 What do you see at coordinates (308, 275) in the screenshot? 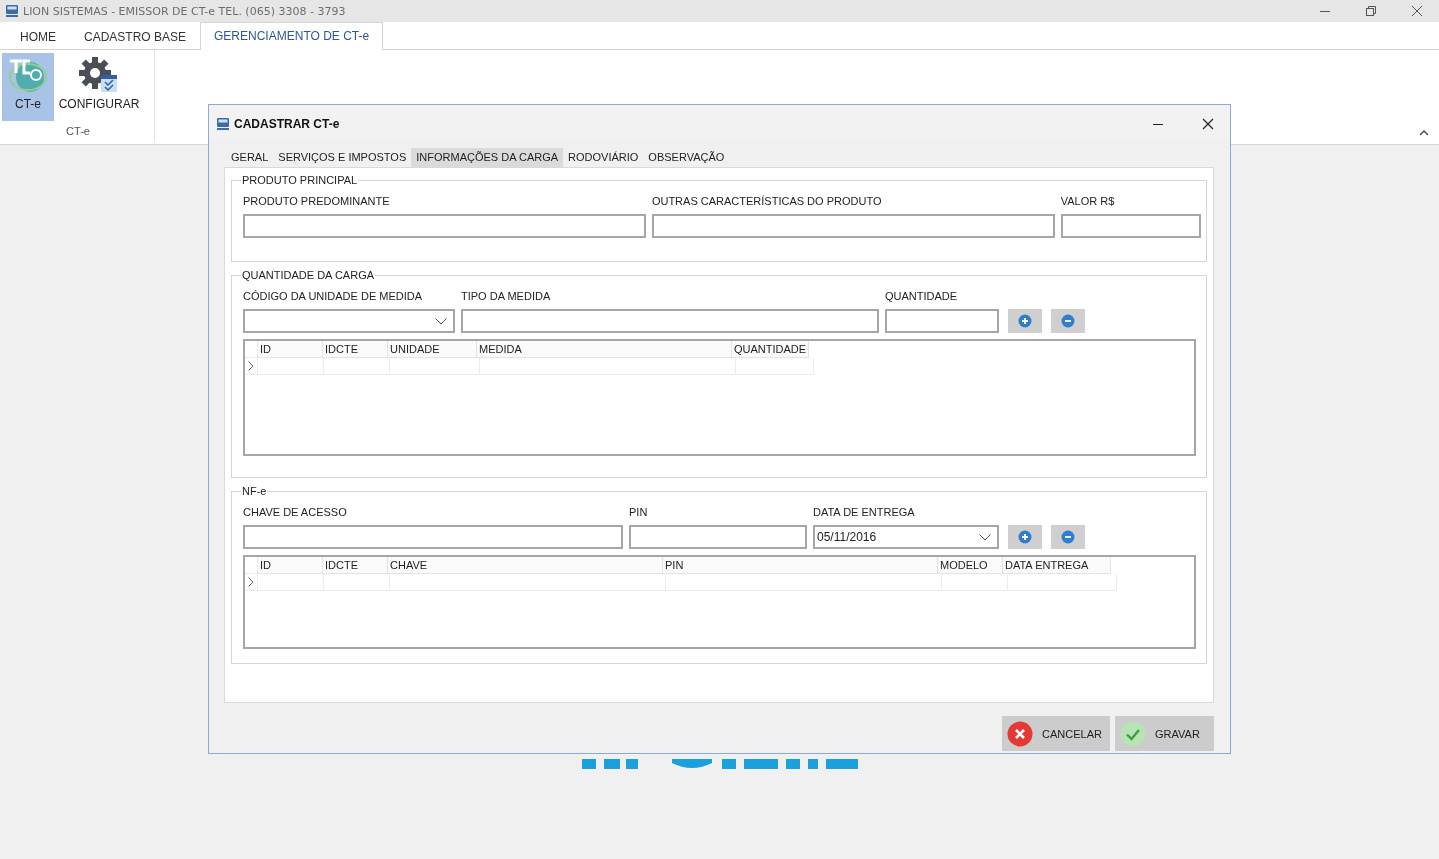
I see `group-title: QUANTIDADE DA CARGA` at bounding box center [308, 275].